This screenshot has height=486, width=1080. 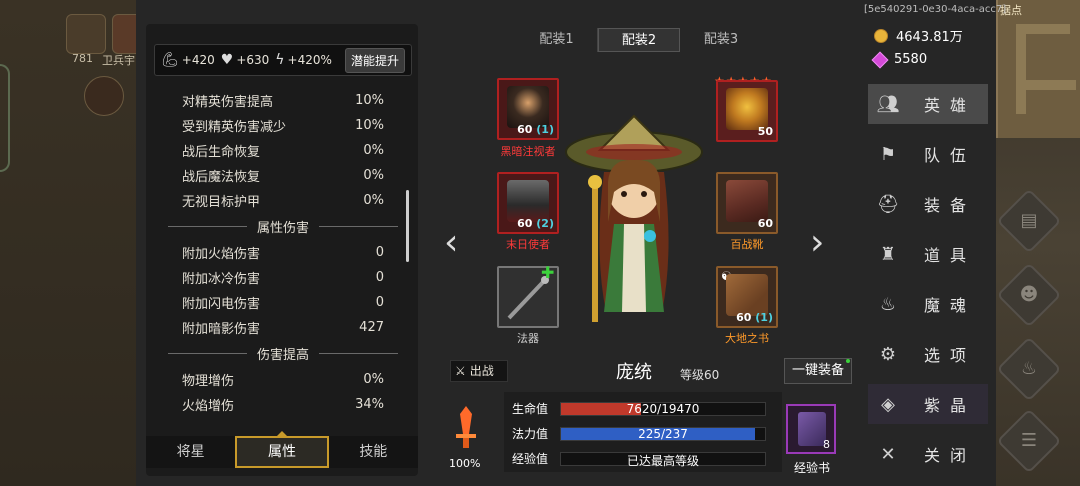 What do you see at coordinates (1029, 440) in the screenshot?
I see `list-icon: ☰` at bounding box center [1029, 440].